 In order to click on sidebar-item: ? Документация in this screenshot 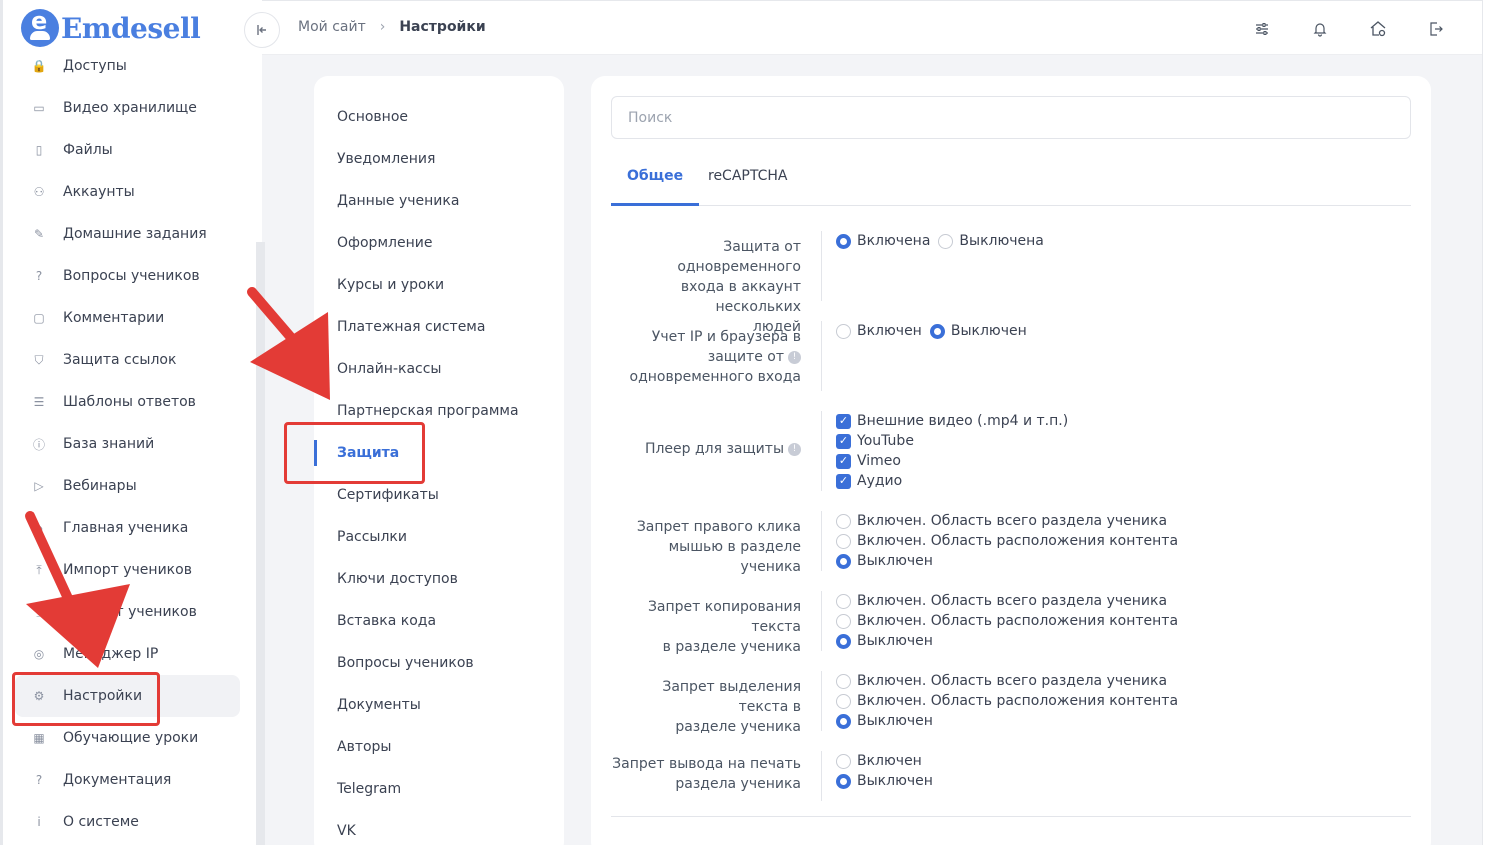, I will do `click(127, 780)`.